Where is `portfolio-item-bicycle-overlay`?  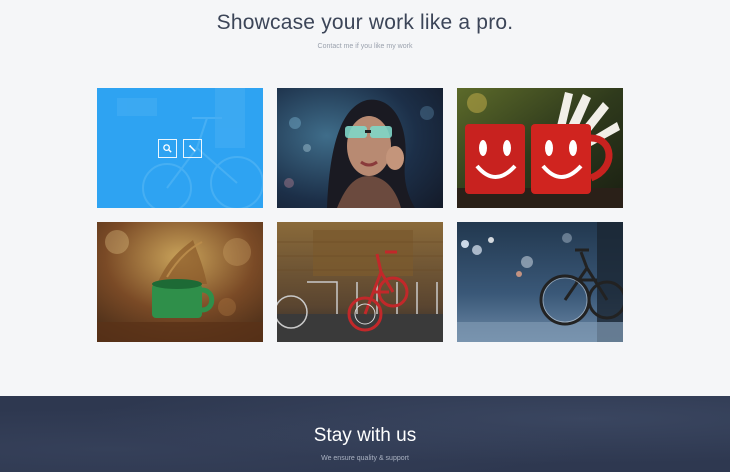
portfolio-item-bicycle-overlay is located at coordinates (180, 148).